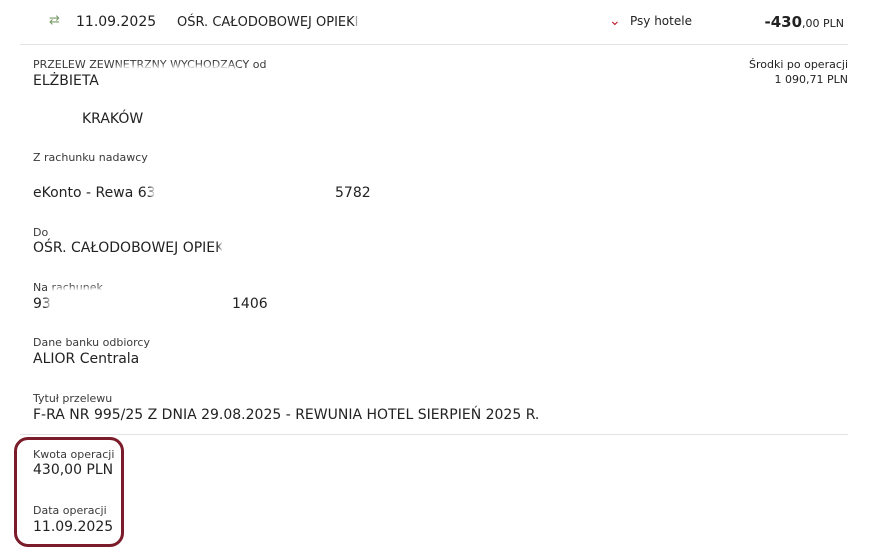  Describe the element at coordinates (823, 23) in the screenshot. I see `amount-frac: ,00 PLN` at that location.